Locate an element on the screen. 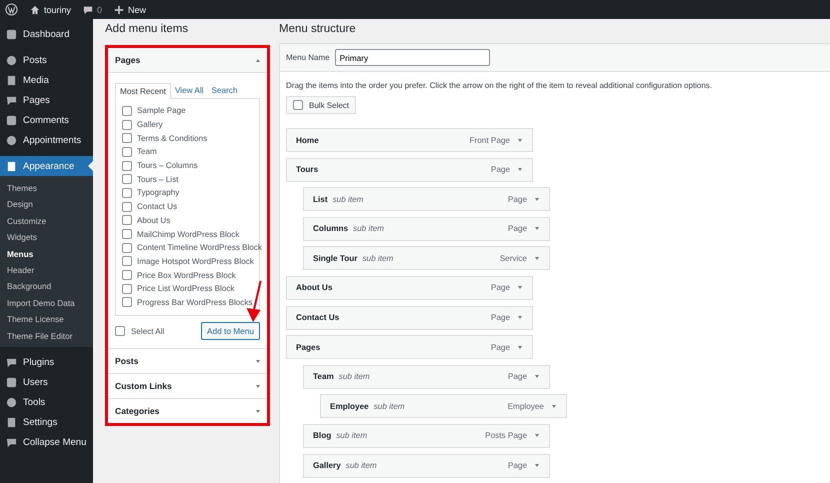 The width and height of the screenshot is (830, 483). tab: Search is located at coordinates (225, 90).